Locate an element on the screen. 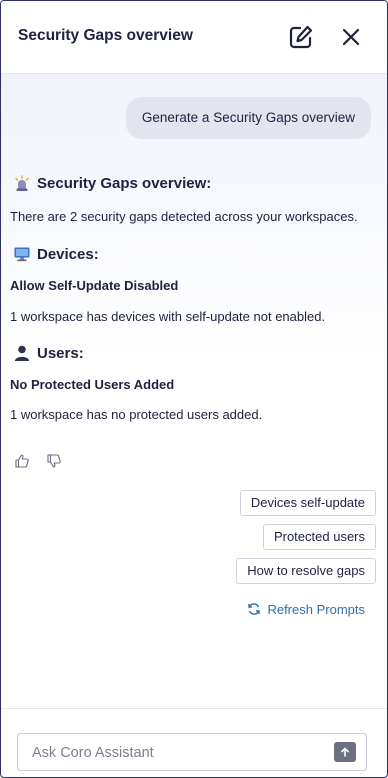  panel-header: Security Gaps overview is located at coordinates (194, 37).